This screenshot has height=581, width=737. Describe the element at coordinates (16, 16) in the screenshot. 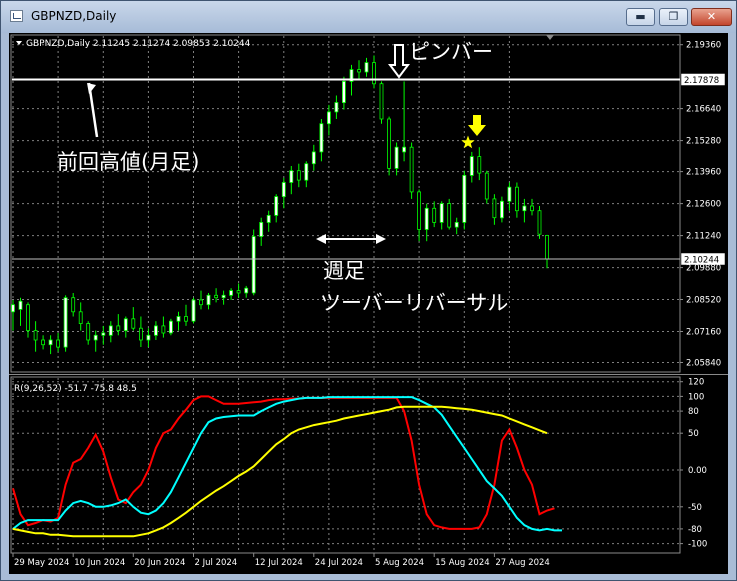

I see `chart-window-icon` at that location.